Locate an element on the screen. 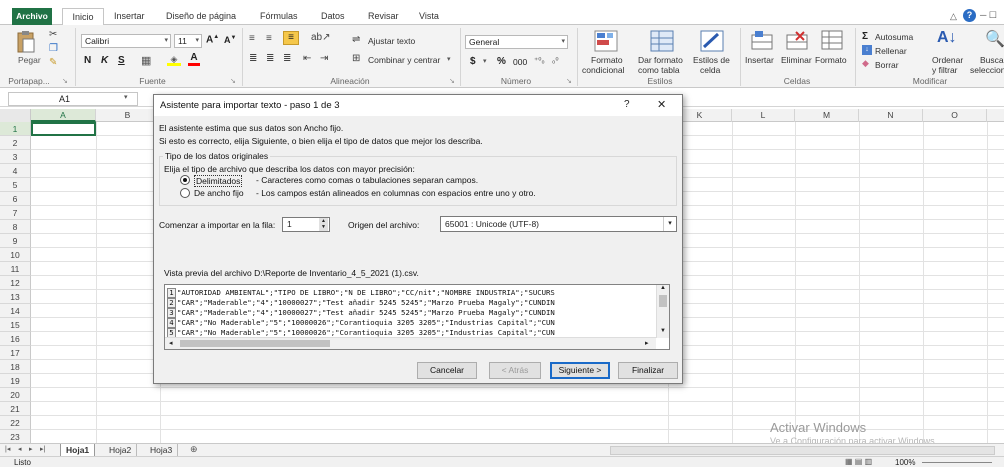 Image resolution: width=1004 pixels, height=467 pixels. eraser-icon: ◆ is located at coordinates (865, 63).